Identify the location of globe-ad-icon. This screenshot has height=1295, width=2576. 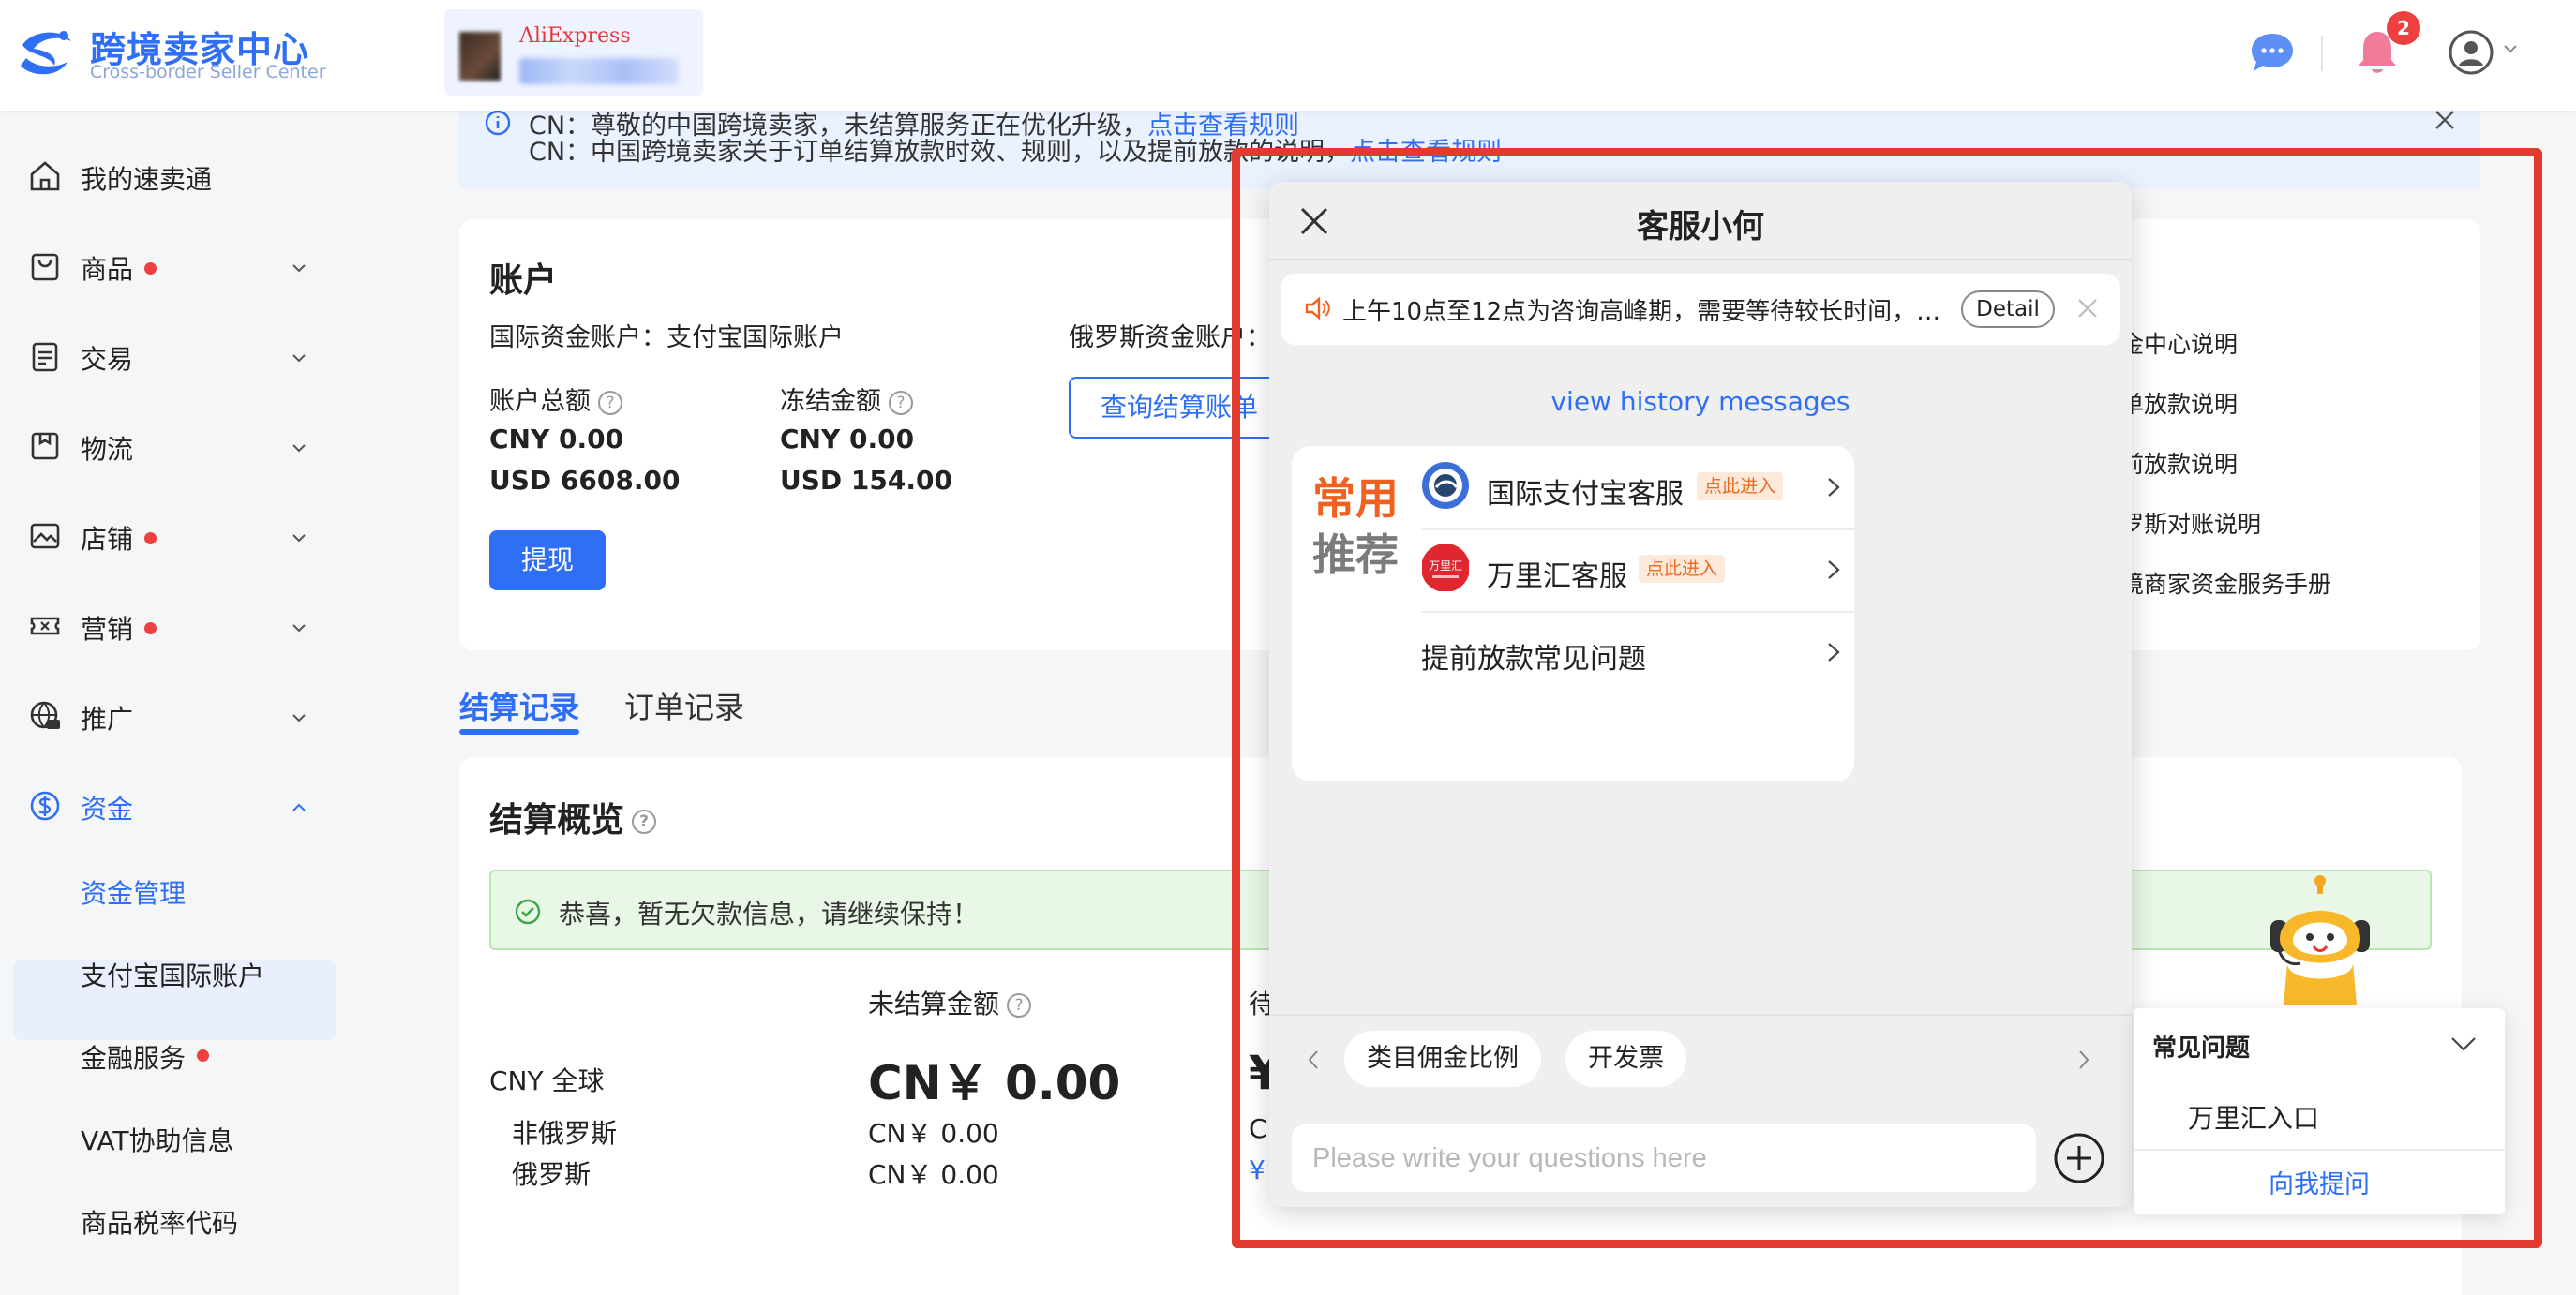
(45, 715).